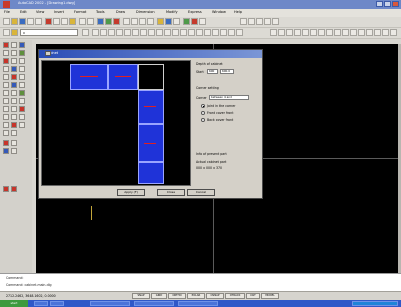  I want to click on dialog-title-bar: Cabinet, so click(150, 54).